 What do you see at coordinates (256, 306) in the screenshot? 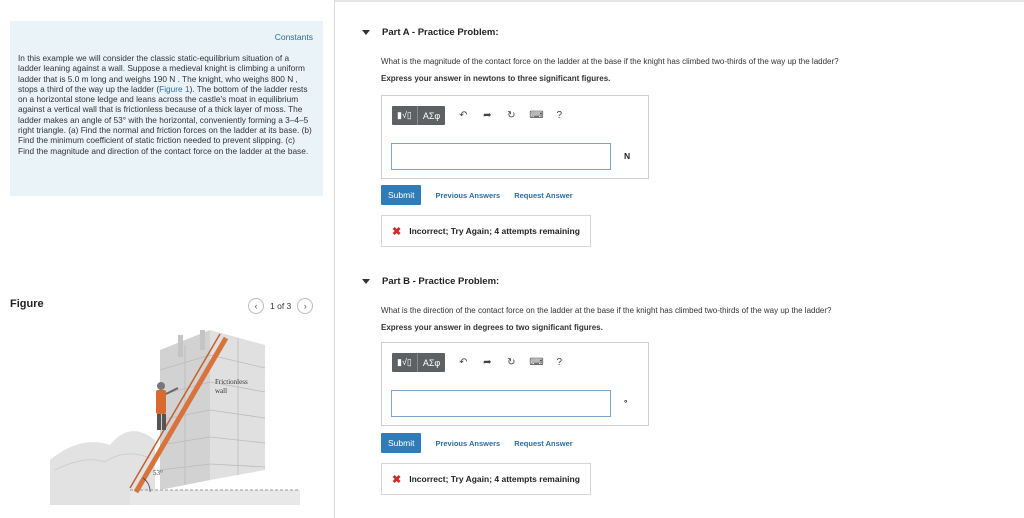
I see `prev-figure-button: ‹` at bounding box center [256, 306].